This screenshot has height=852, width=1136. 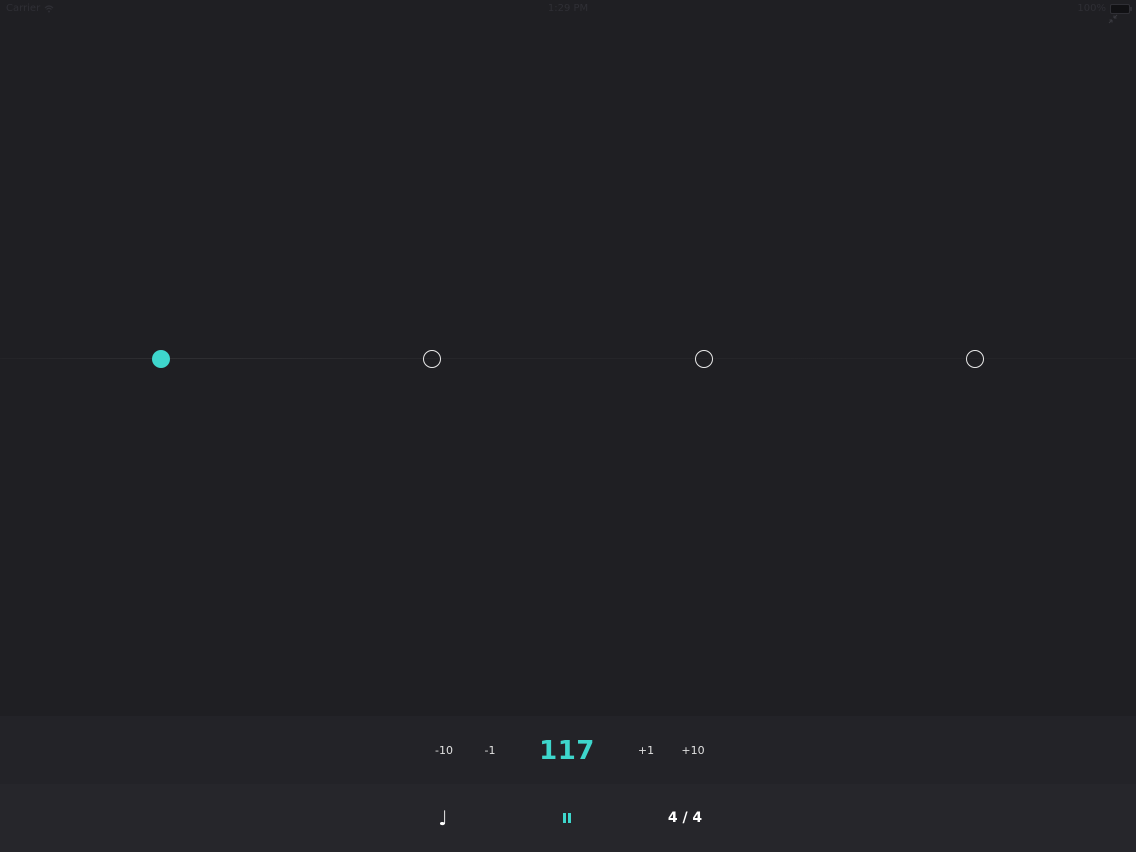 What do you see at coordinates (692, 750) in the screenshot?
I see `tempo-plus-ten-button: +10` at bounding box center [692, 750].